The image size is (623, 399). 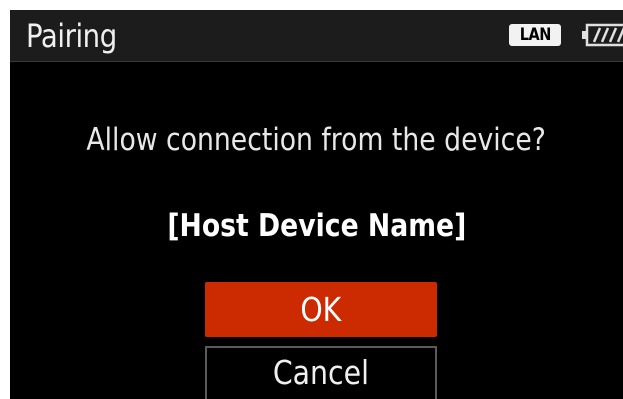 I want to click on dialog-message: Allow connection from the device?, so click(x=316, y=140).